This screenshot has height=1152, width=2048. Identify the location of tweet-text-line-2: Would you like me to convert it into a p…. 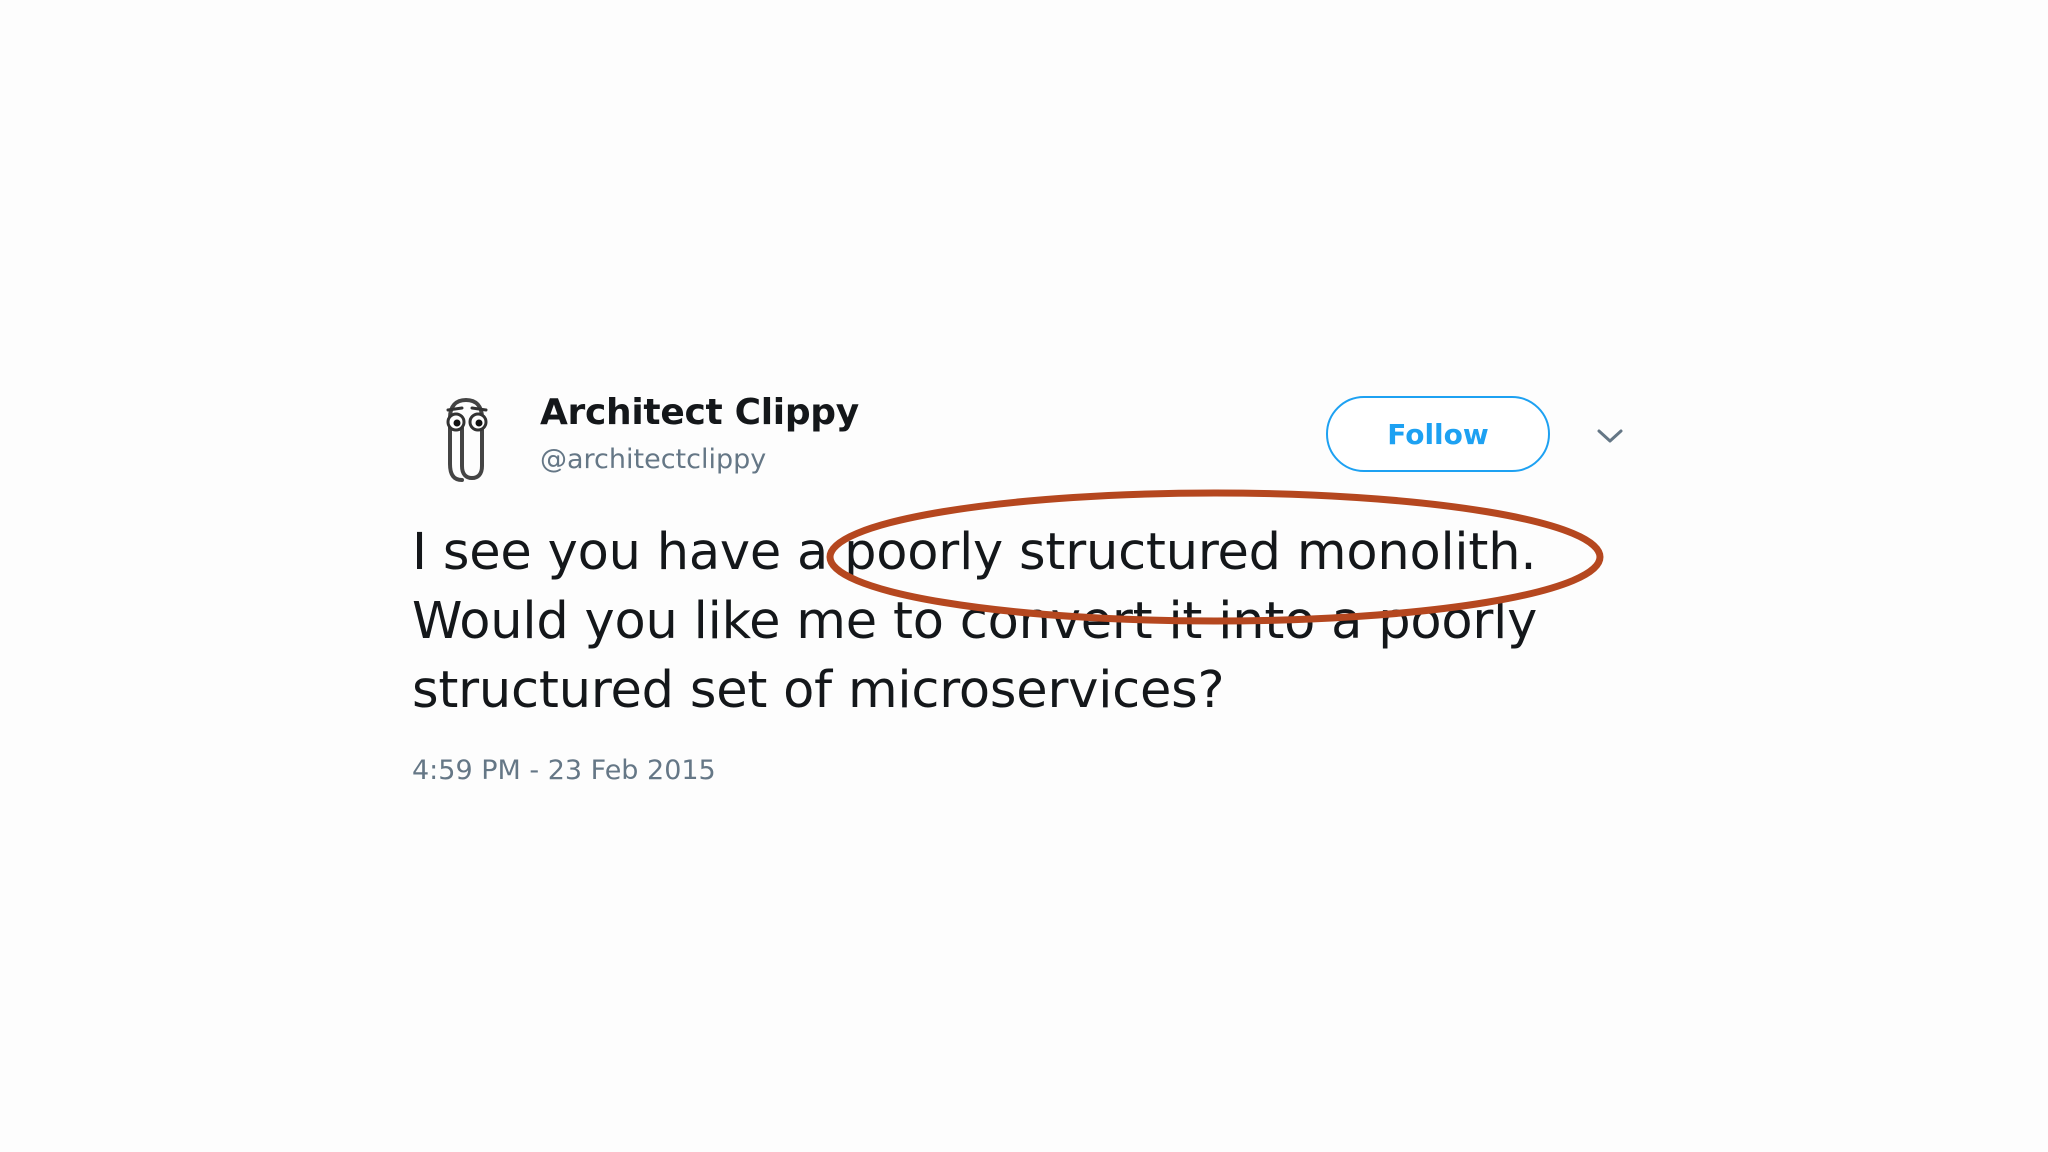
(975, 621).